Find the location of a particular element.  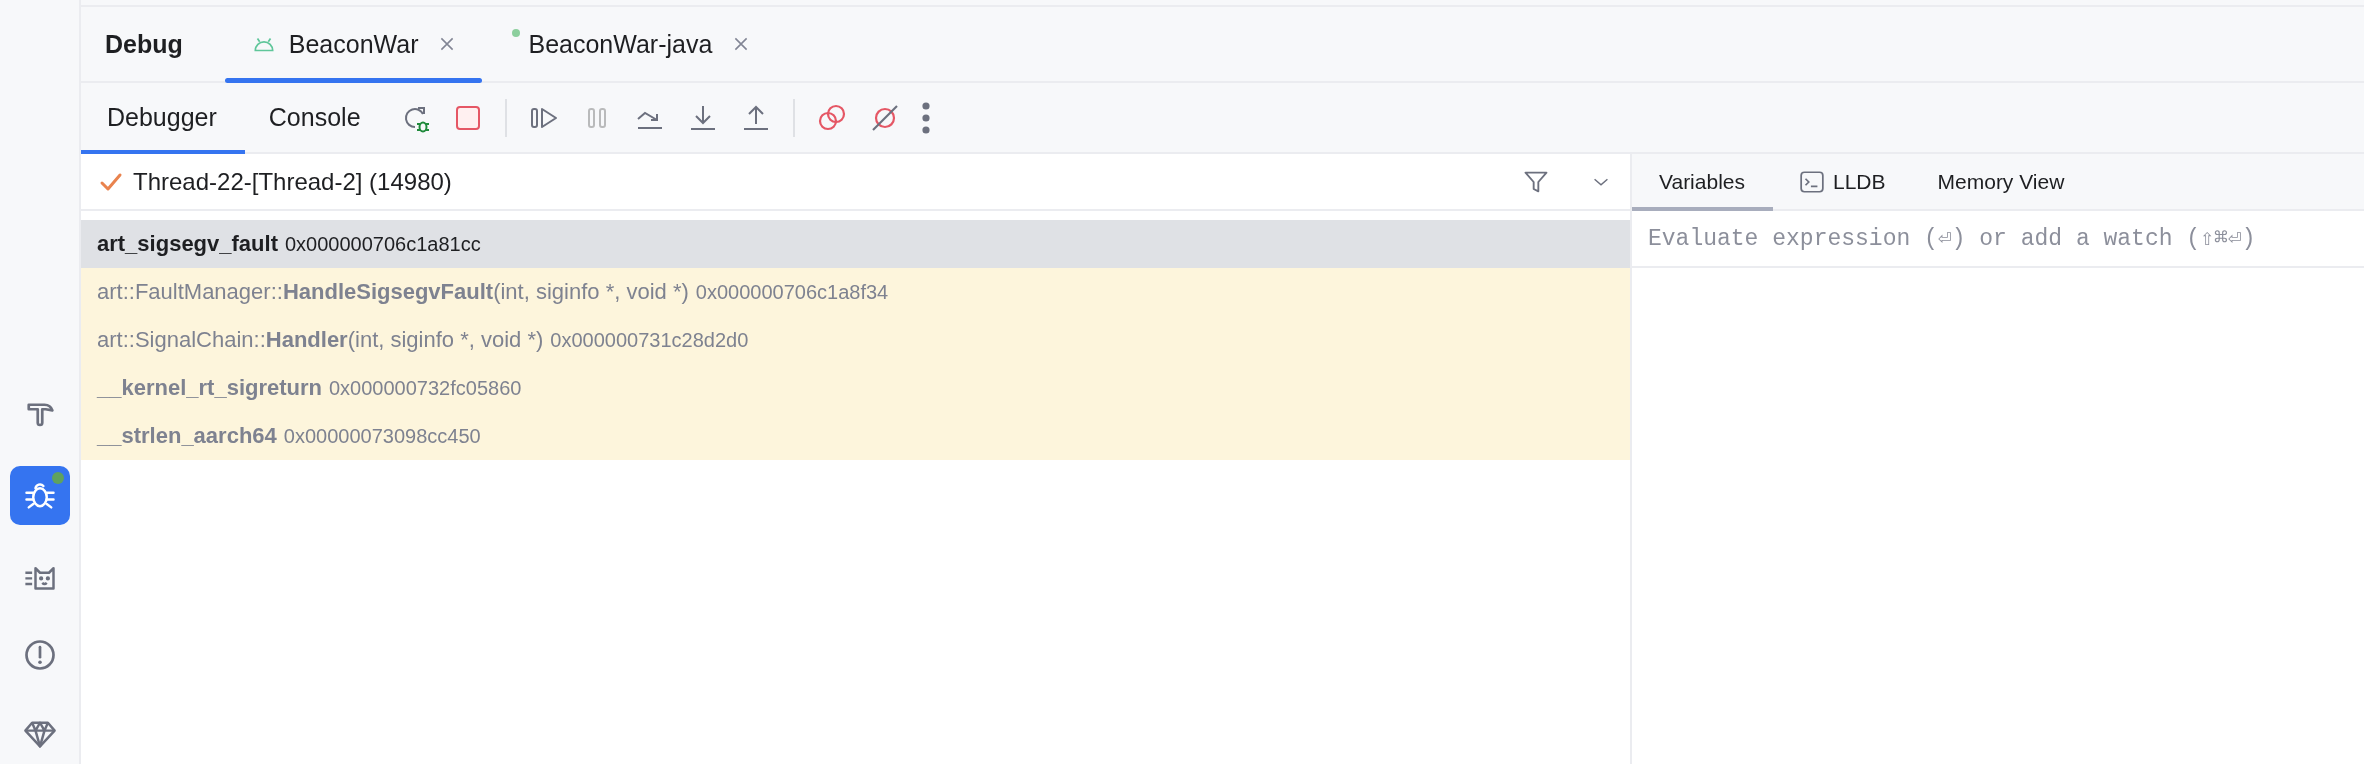

detail-tab: Memory View is located at coordinates (2001, 181).